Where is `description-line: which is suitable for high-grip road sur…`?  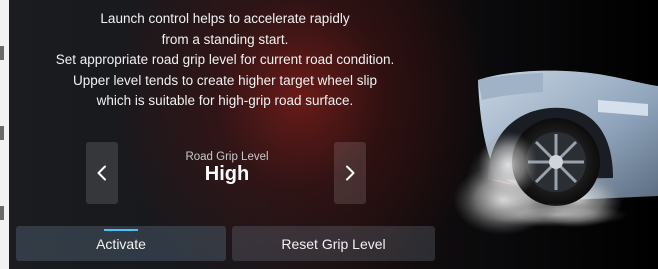
description-line: which is suitable for high-grip road sur… is located at coordinates (225, 100).